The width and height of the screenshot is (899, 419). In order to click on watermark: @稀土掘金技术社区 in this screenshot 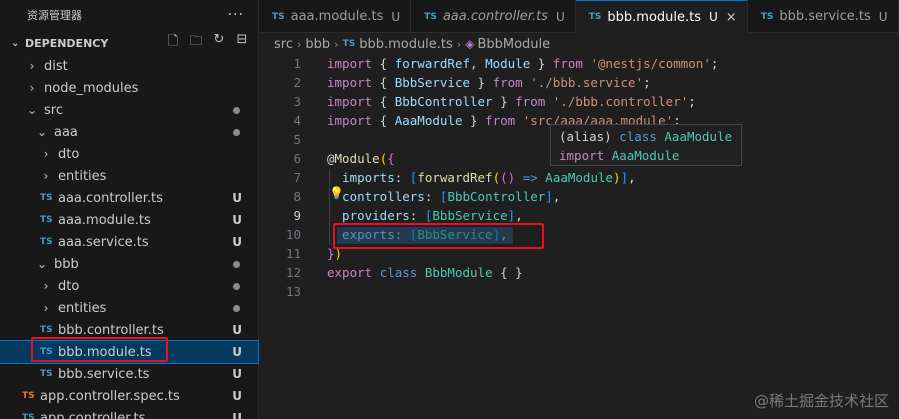, I will do `click(821, 401)`.